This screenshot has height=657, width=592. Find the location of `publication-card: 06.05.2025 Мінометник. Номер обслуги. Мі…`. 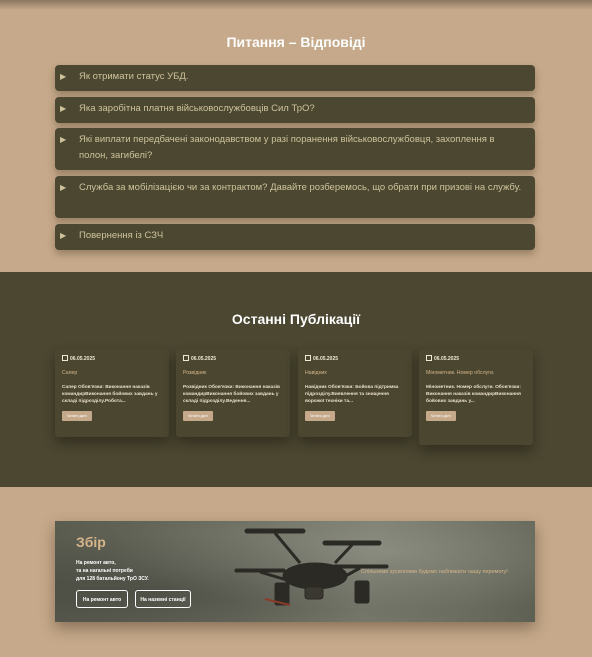

publication-card: 06.05.2025 Мінометник. Номер обслуги. Мі… is located at coordinates (476, 397).